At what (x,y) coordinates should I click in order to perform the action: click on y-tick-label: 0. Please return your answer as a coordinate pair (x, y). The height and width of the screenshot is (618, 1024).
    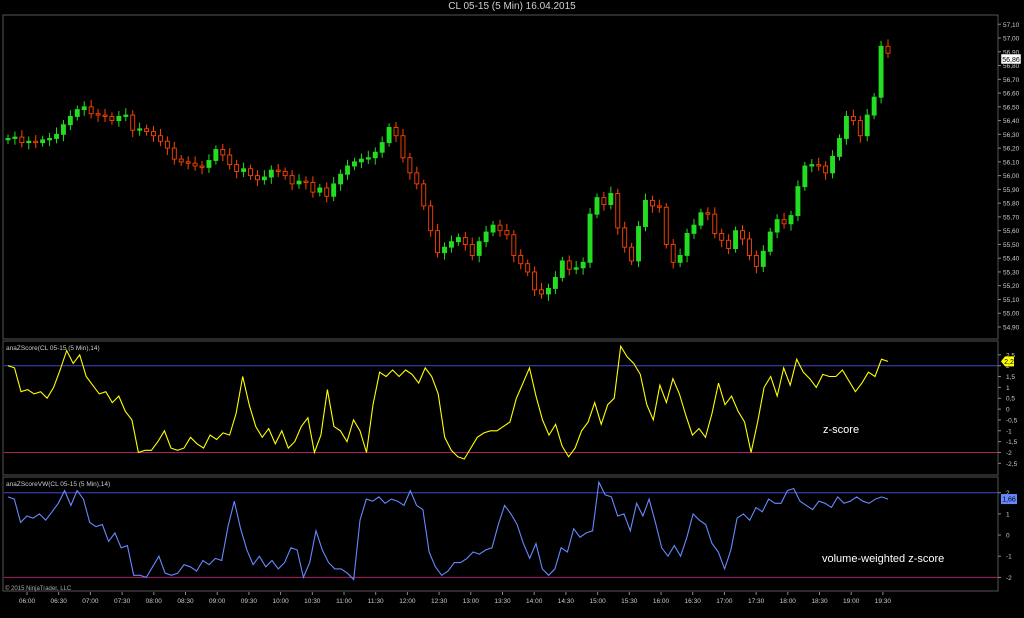
    Looking at the image, I should click on (1008, 410).